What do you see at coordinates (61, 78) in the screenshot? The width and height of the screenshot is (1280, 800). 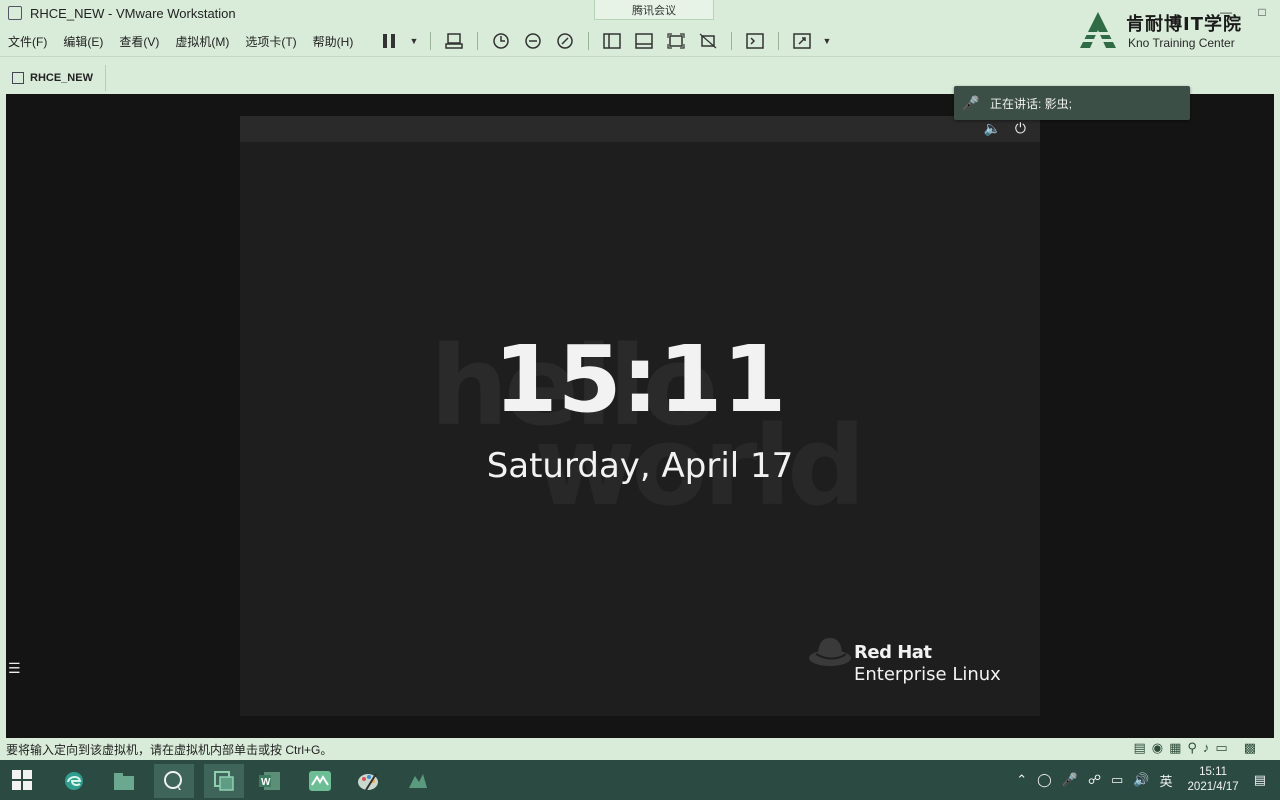 I see `vm-tab-label: RHCE_NEW` at bounding box center [61, 78].